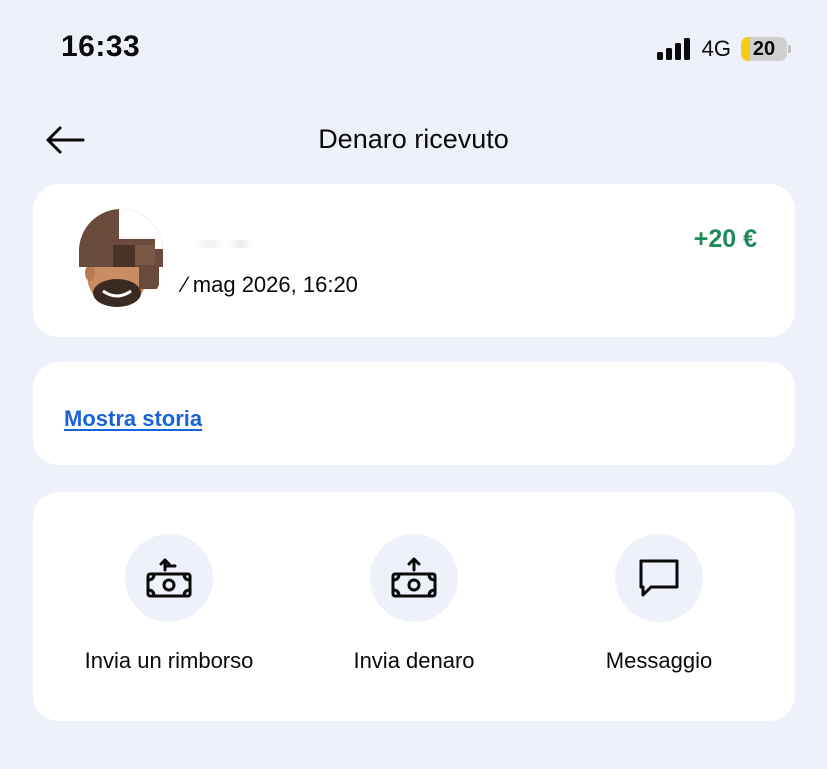 The height and width of the screenshot is (769, 827). I want to click on message-icon, so click(659, 578).